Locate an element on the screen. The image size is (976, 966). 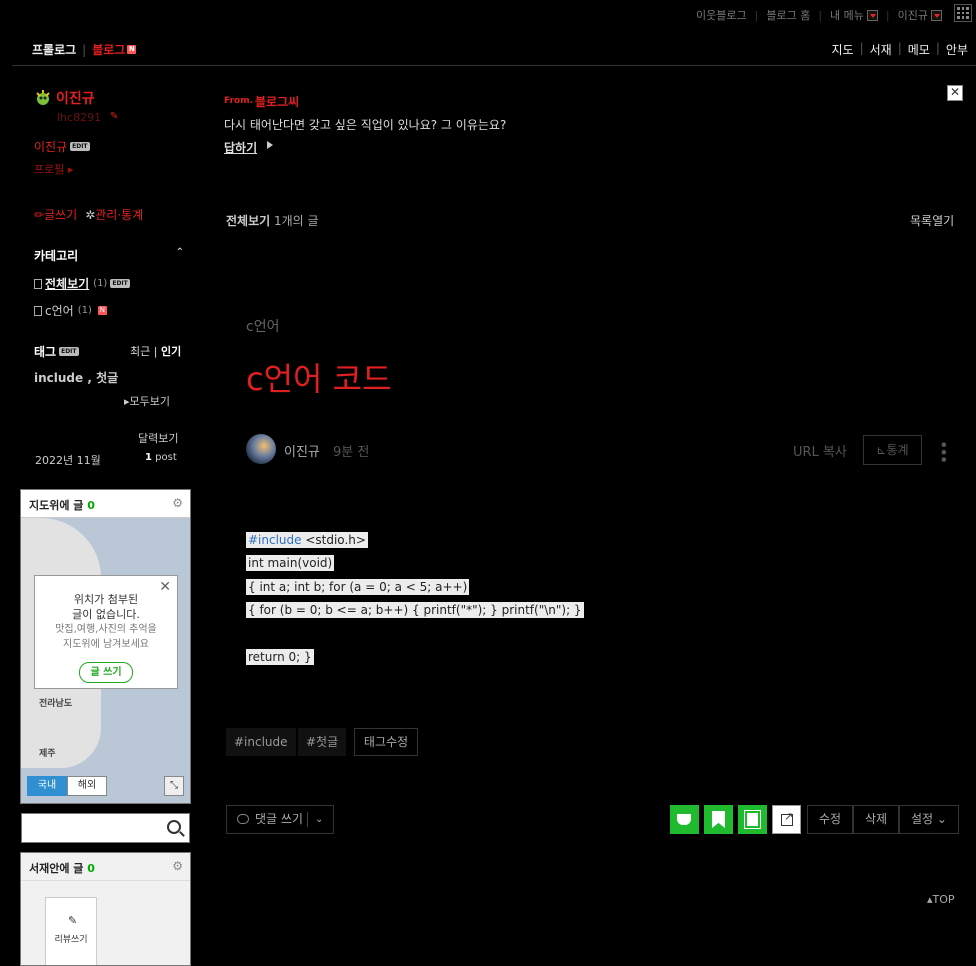
my-menu-link: 내 메뉴 is located at coordinates (847, 15).